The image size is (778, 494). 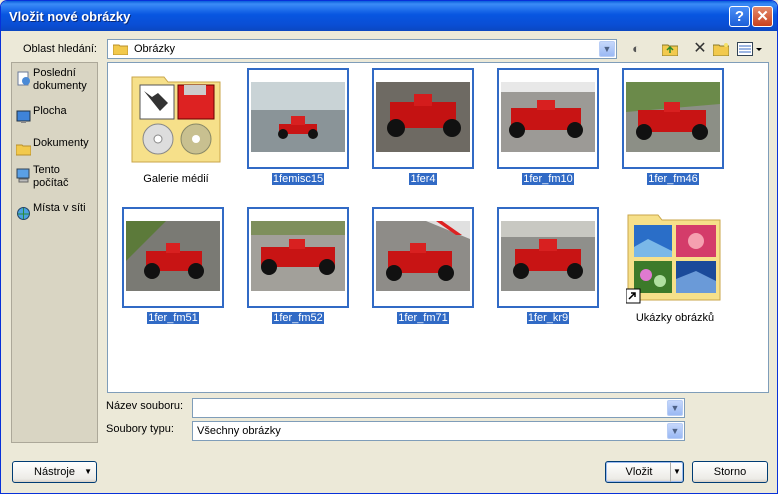 I want to click on place-recent-documents: Poslední dokumenty, so click(x=54, y=84).